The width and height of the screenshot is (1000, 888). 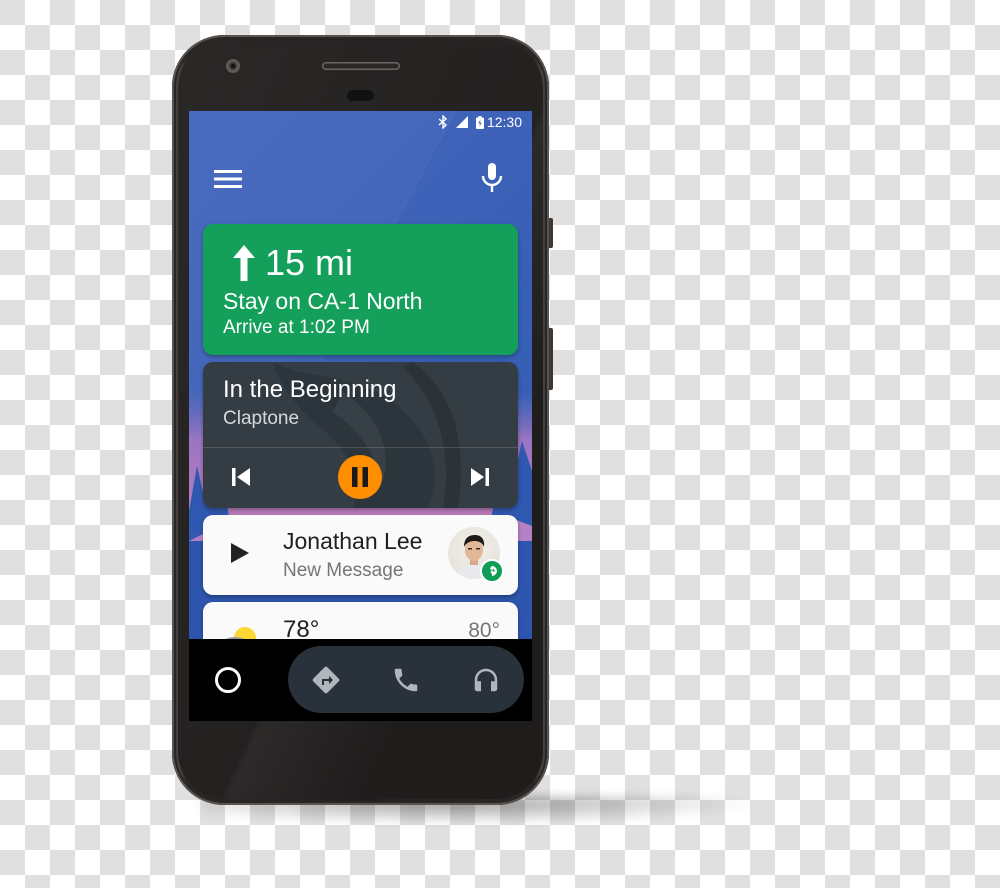 What do you see at coordinates (353, 541) in the screenshot?
I see `sender-name: Jonathan Lee` at bounding box center [353, 541].